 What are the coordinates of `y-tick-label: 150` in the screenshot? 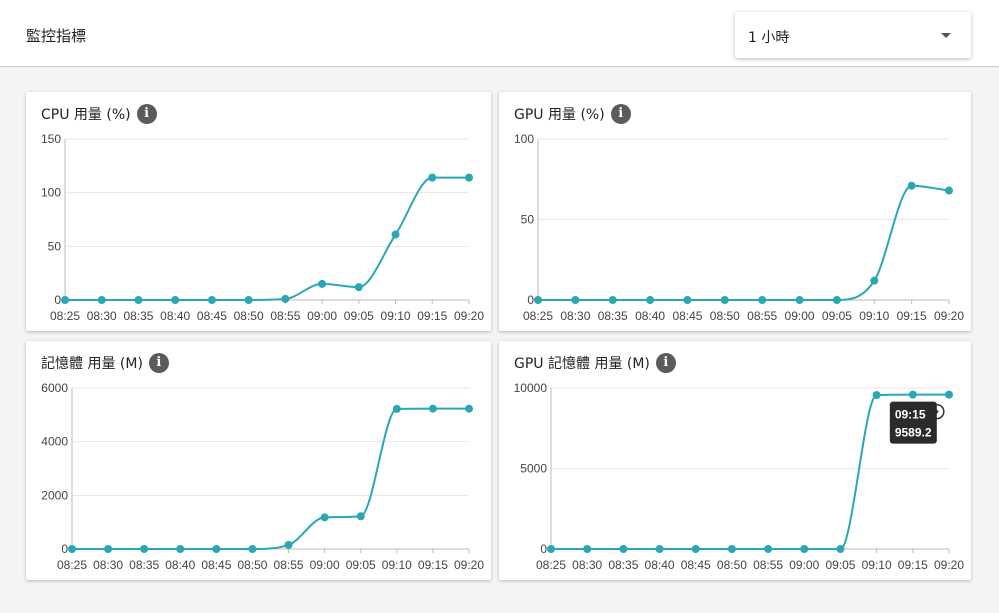 It's located at (51, 139).